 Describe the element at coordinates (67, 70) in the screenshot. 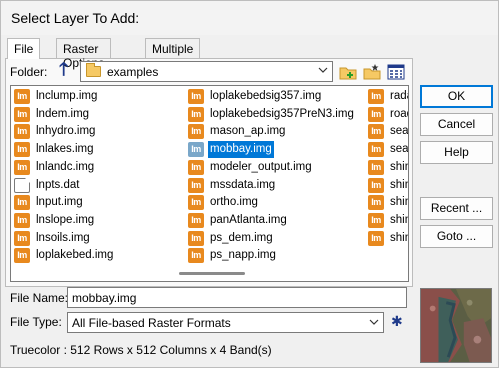

I see `up-arrow-icon: 🡑` at that location.